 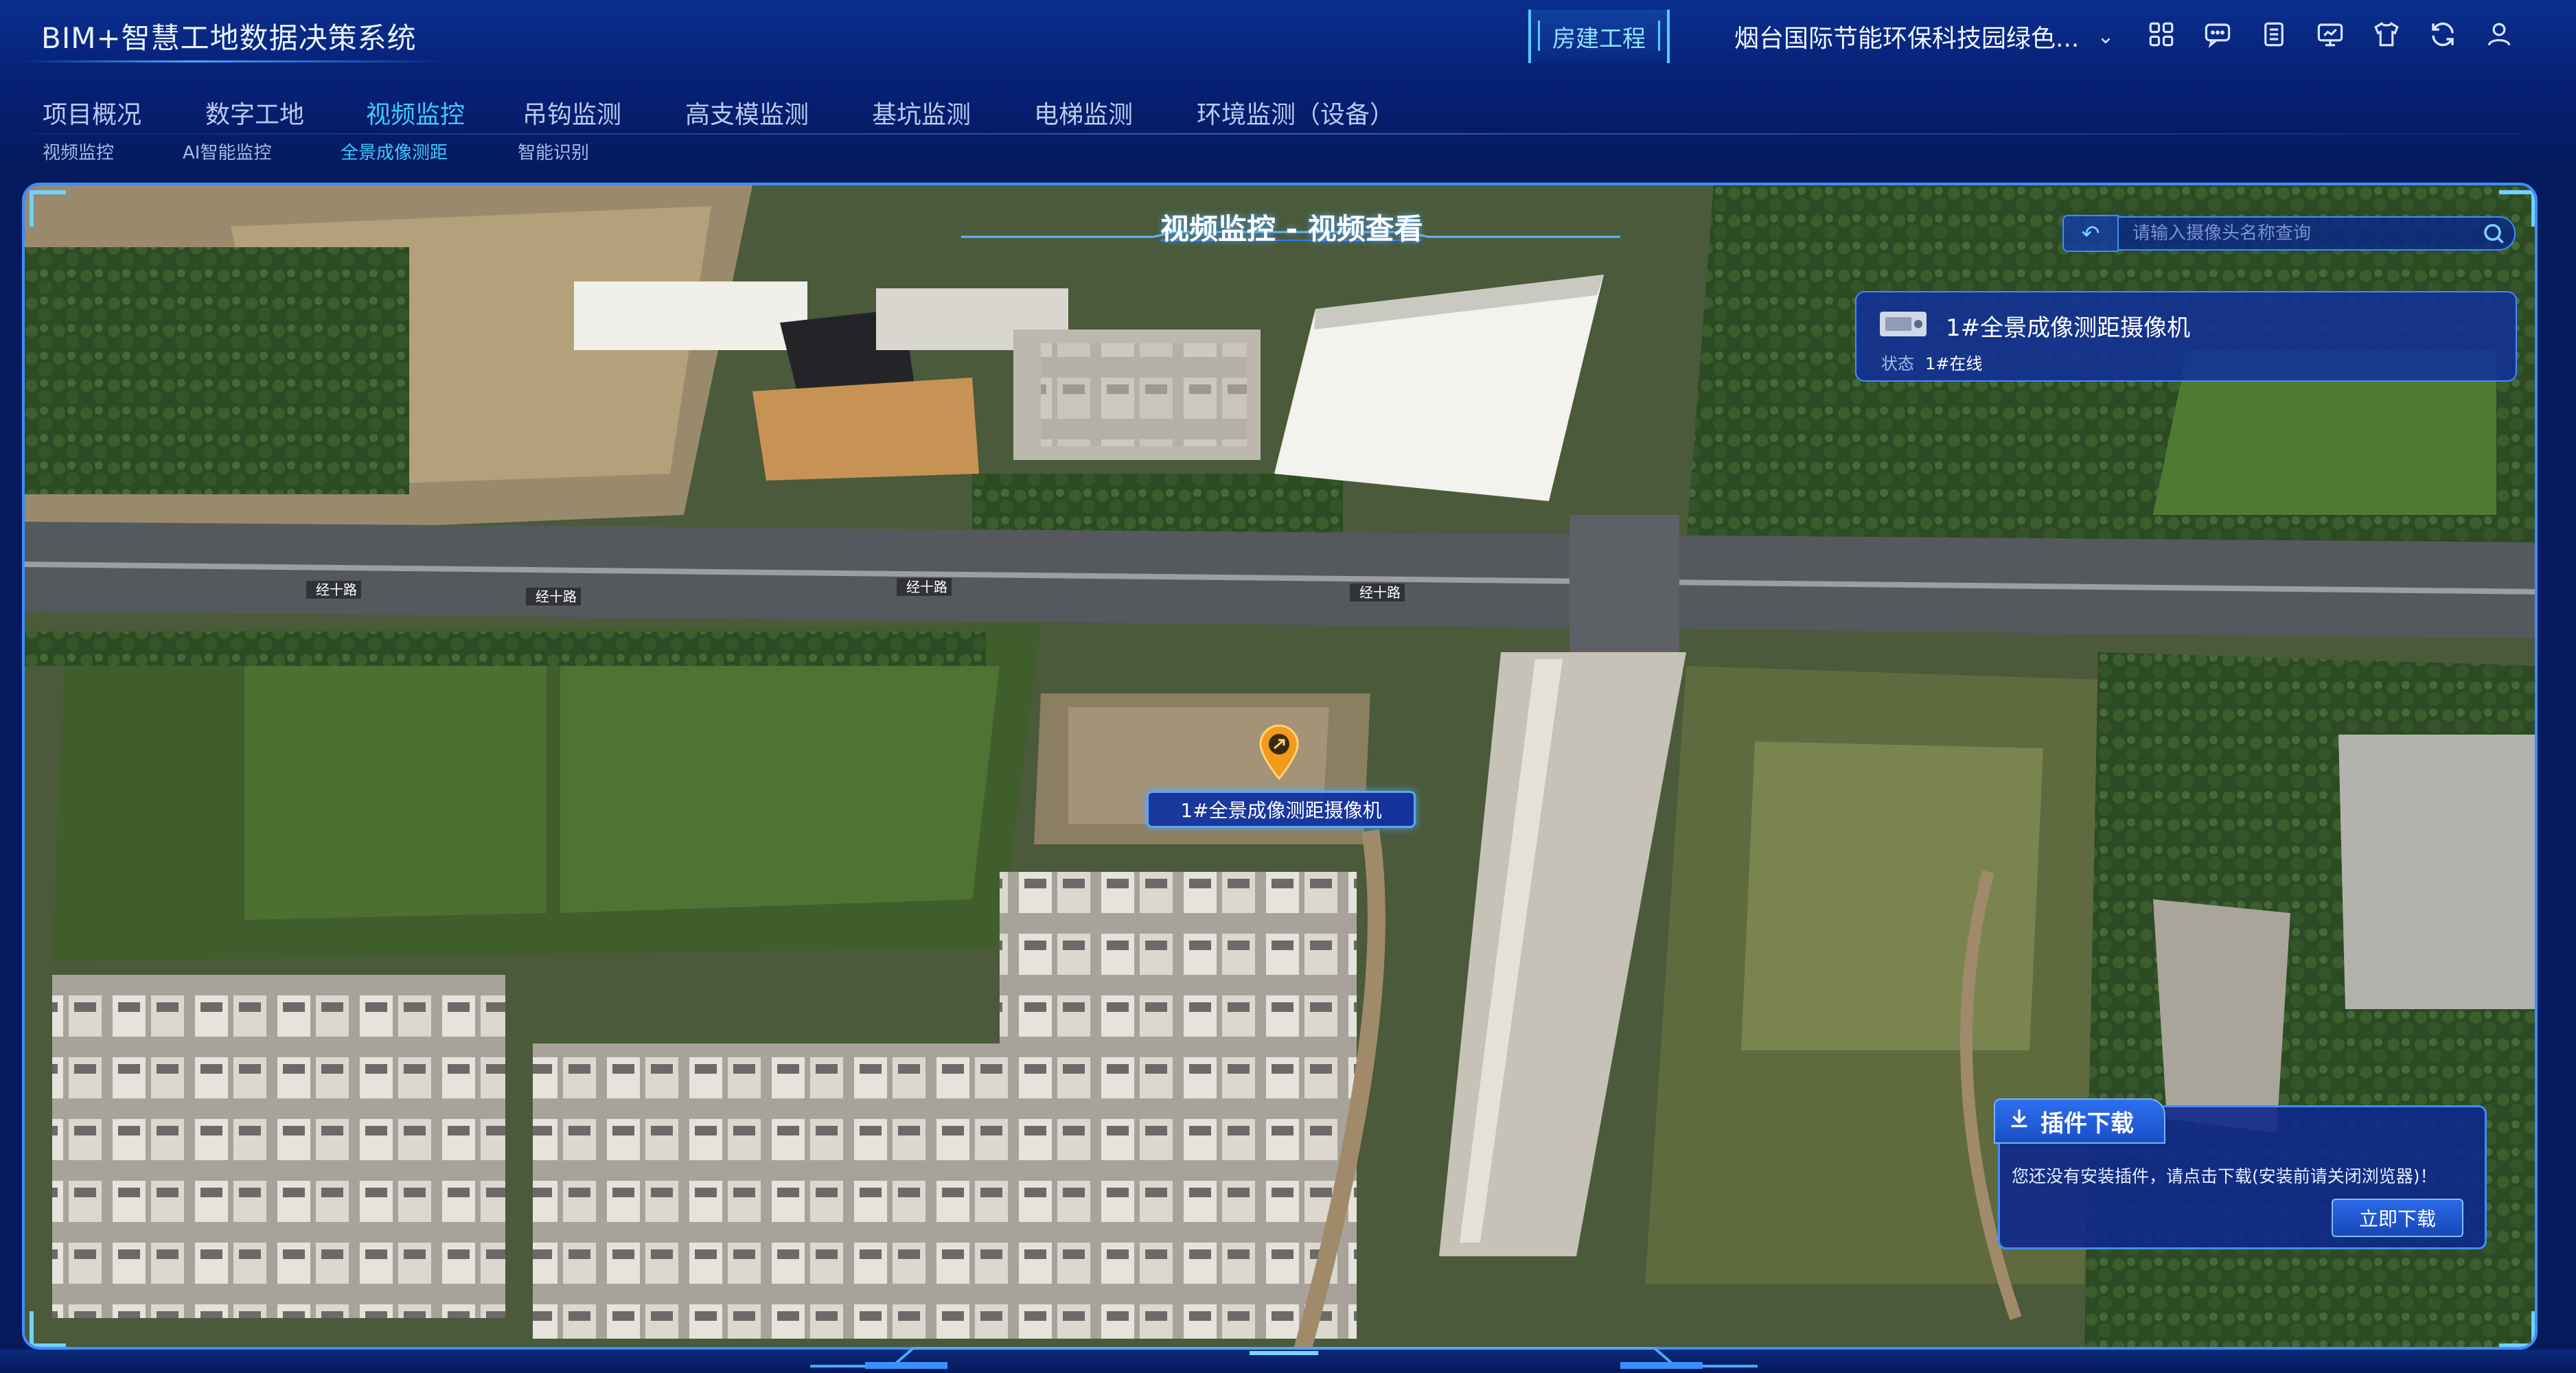 What do you see at coordinates (285, 112) in the screenshot?
I see `tab-digital-site: 数字工地` at bounding box center [285, 112].